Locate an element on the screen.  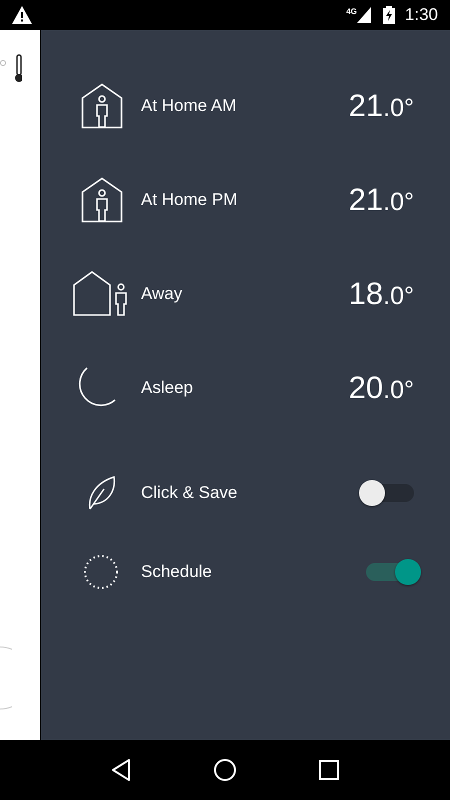
dotted-circle-icon is located at coordinates (101, 572).